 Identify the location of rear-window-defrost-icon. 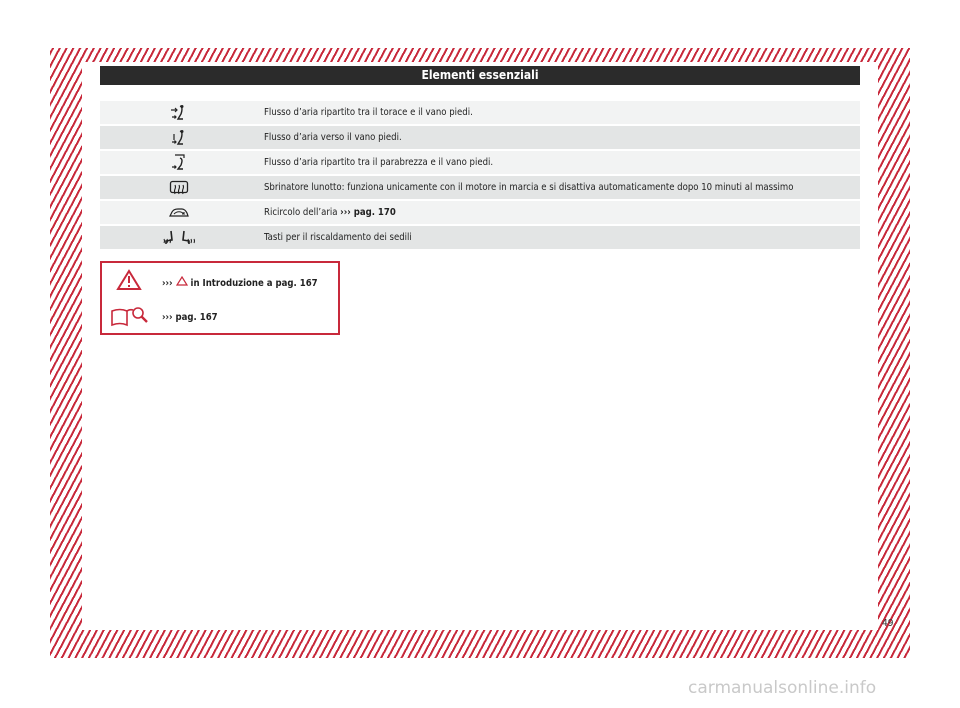
(179, 188).